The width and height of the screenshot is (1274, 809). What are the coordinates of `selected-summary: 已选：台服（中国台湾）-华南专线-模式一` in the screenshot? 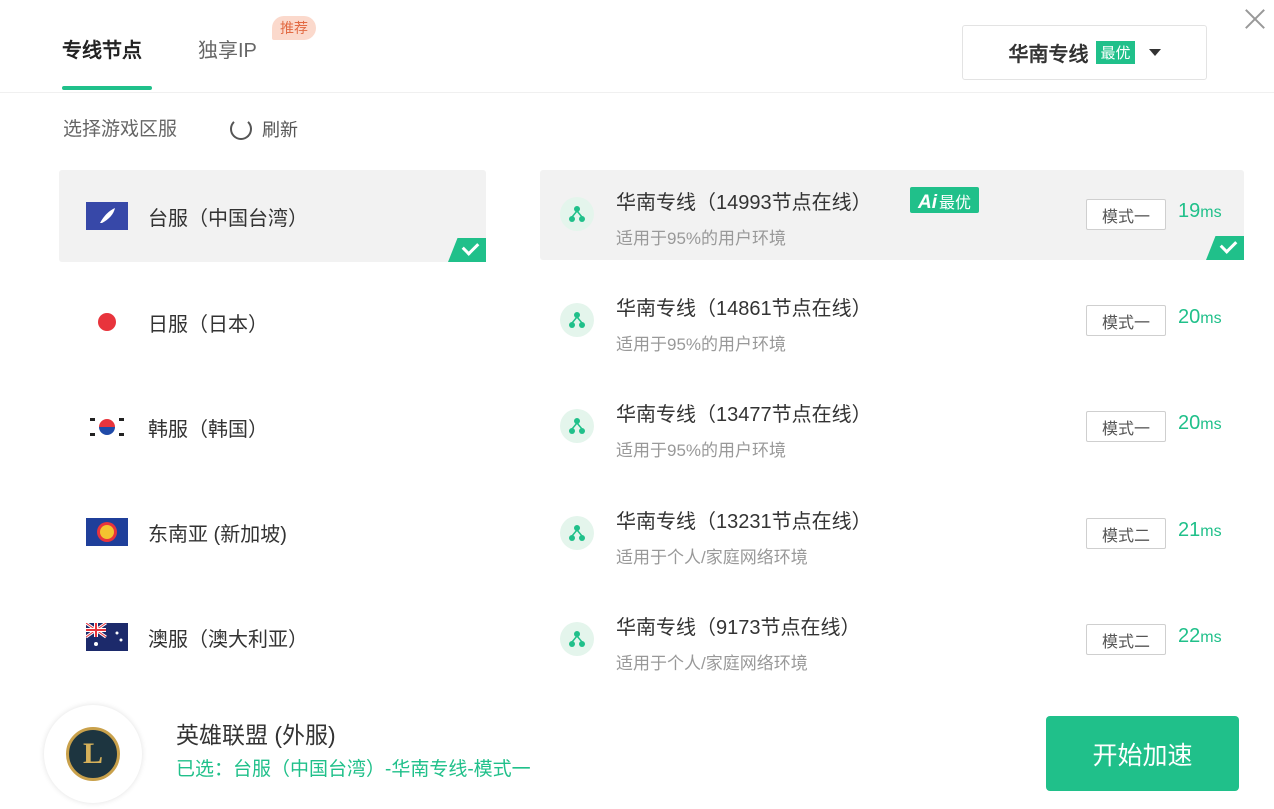 It's located at (353, 769).